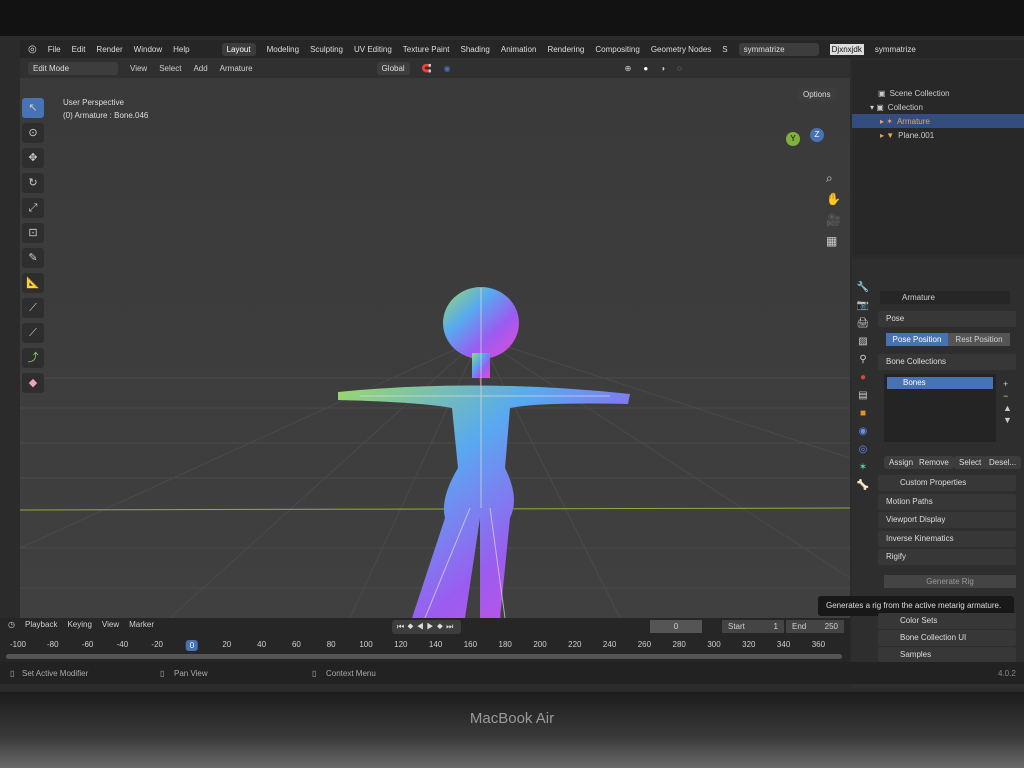 The width and height of the screenshot is (1024, 768). I want to click on zoom-icon: ⌕, so click(833, 178).